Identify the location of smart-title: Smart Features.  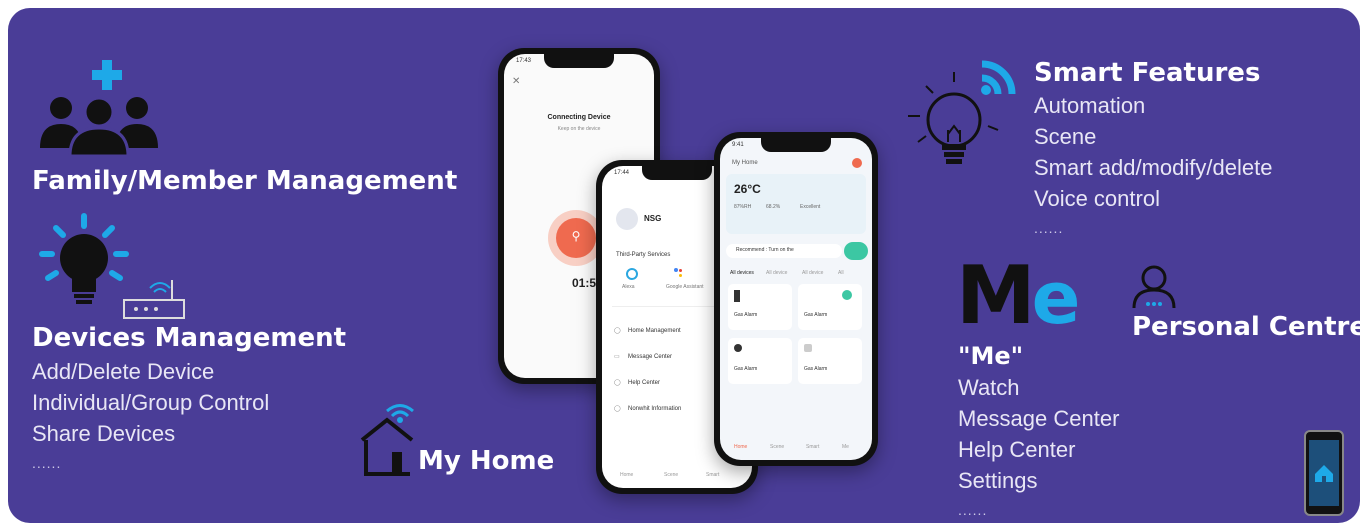
(1147, 73).